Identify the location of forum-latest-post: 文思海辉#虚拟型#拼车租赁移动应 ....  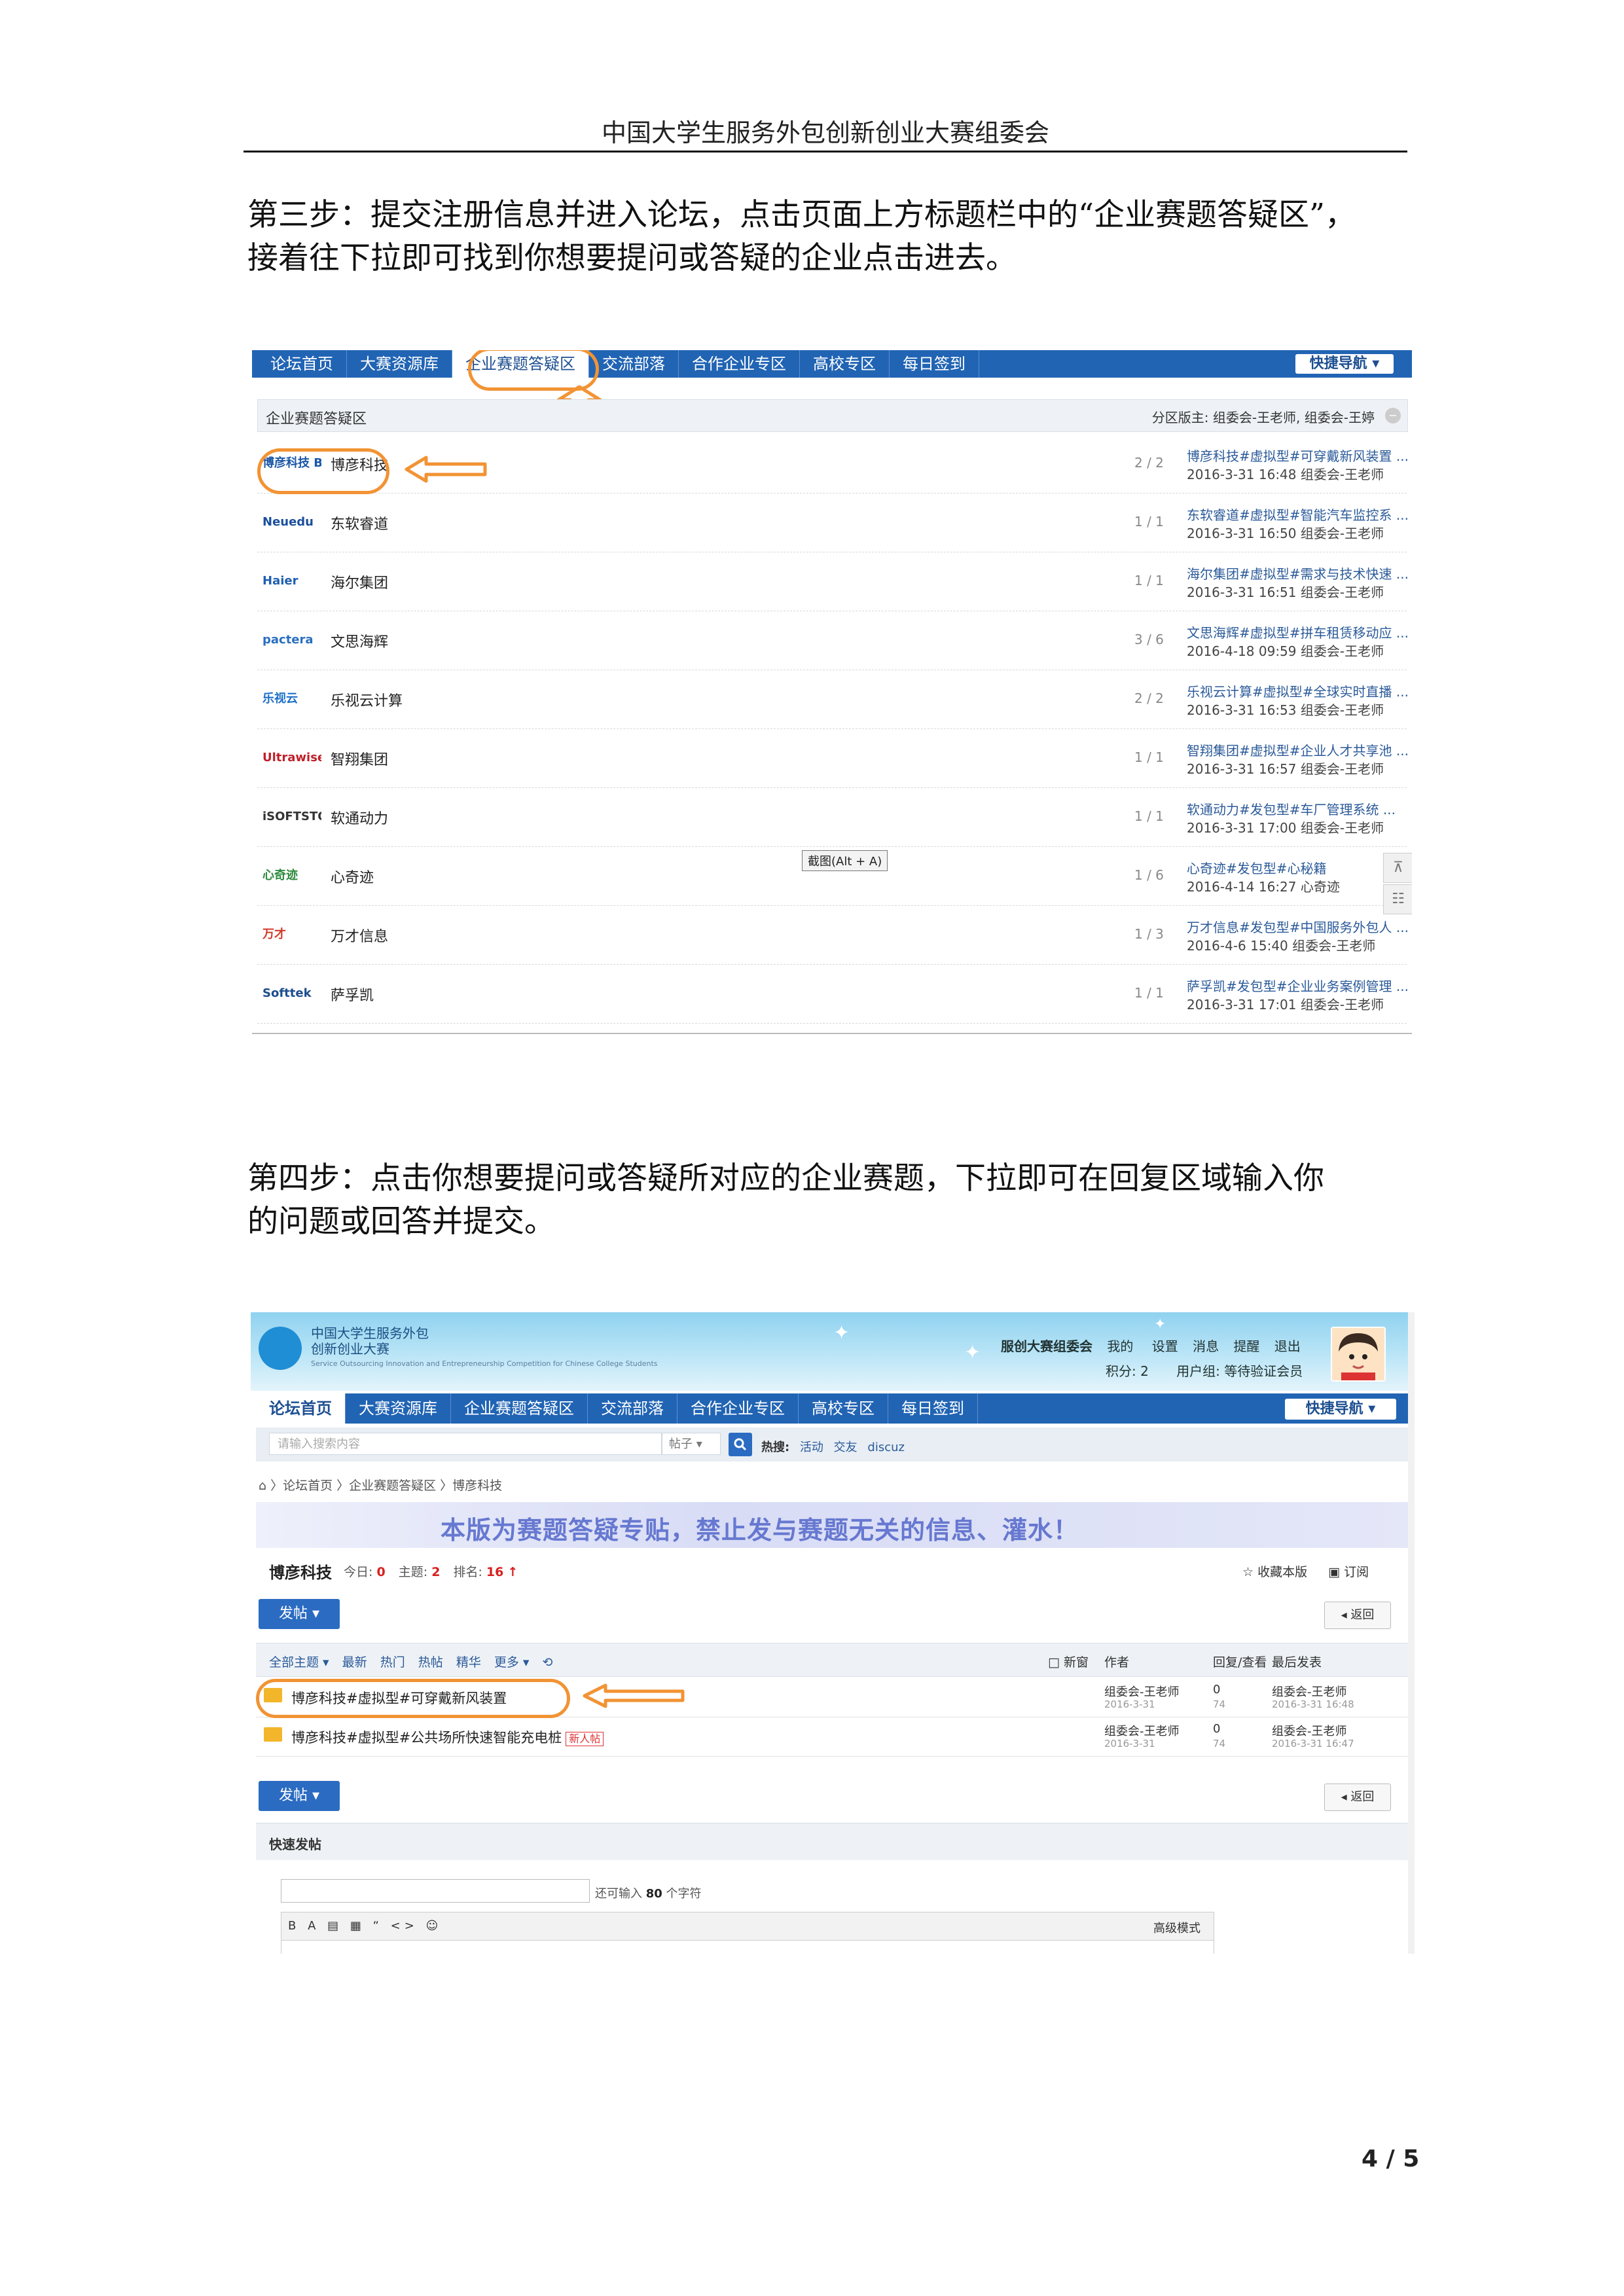
(1298, 631).